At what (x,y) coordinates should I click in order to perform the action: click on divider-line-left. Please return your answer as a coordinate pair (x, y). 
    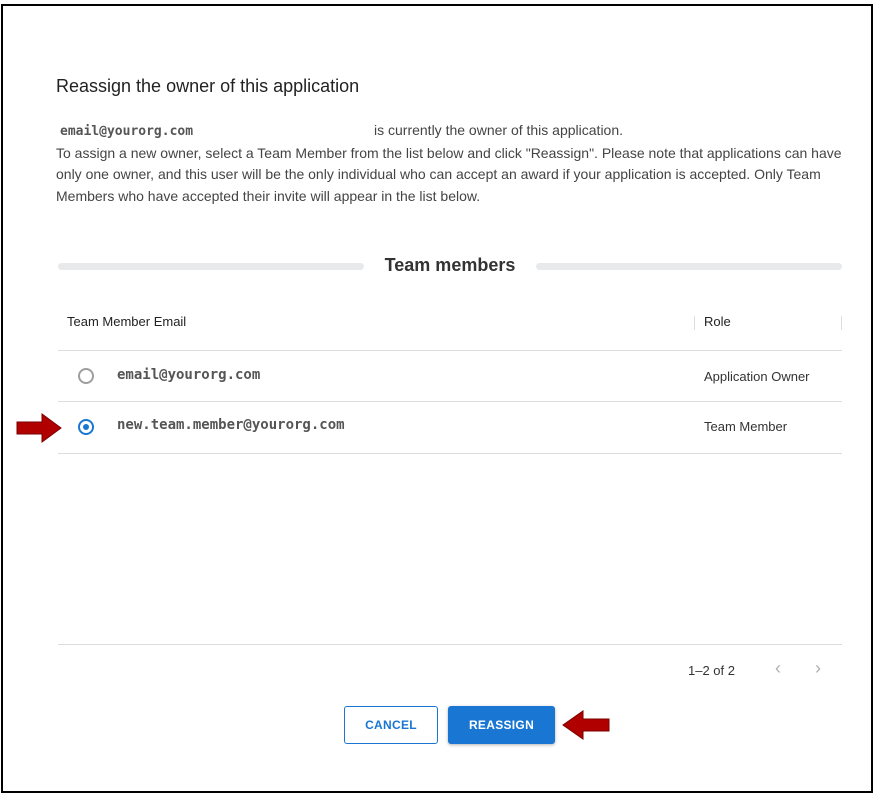
    Looking at the image, I should click on (211, 266).